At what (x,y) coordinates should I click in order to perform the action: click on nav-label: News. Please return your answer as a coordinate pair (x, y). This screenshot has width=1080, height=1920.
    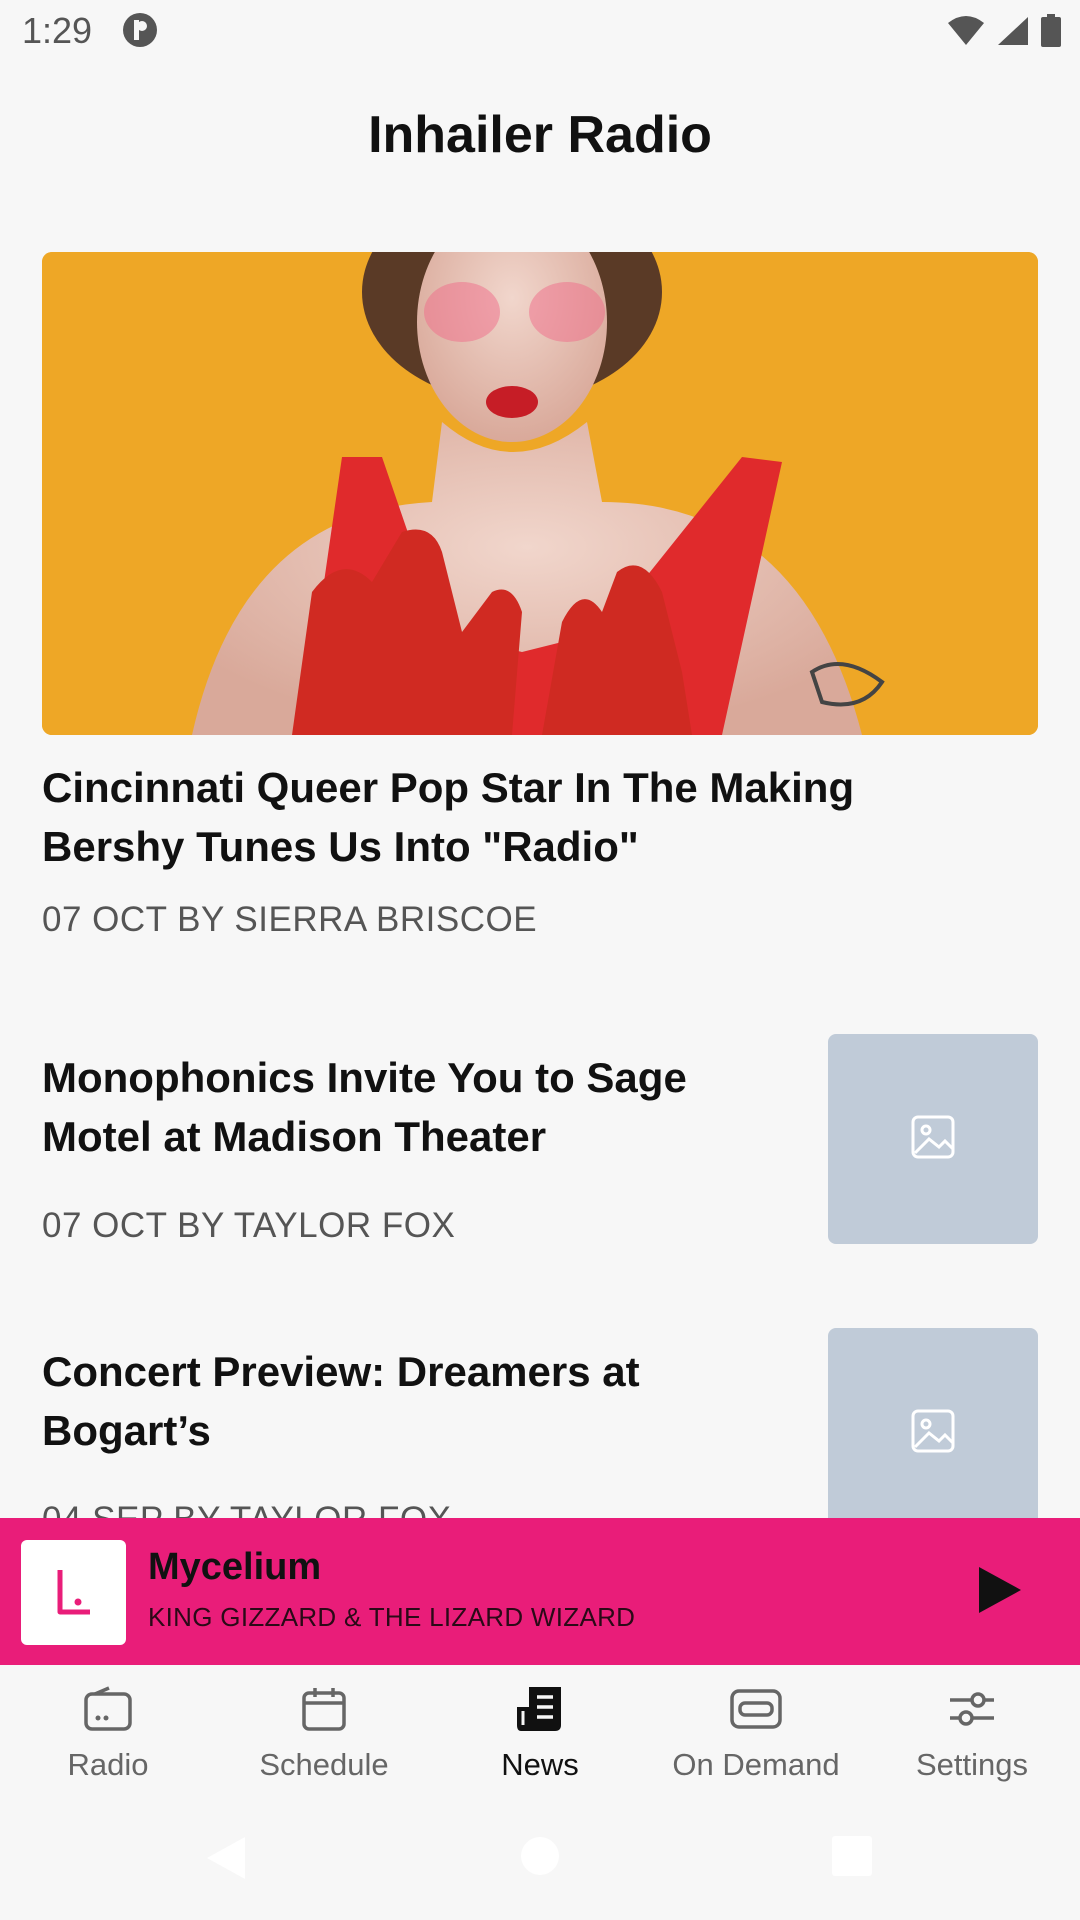
    Looking at the image, I should click on (540, 1764).